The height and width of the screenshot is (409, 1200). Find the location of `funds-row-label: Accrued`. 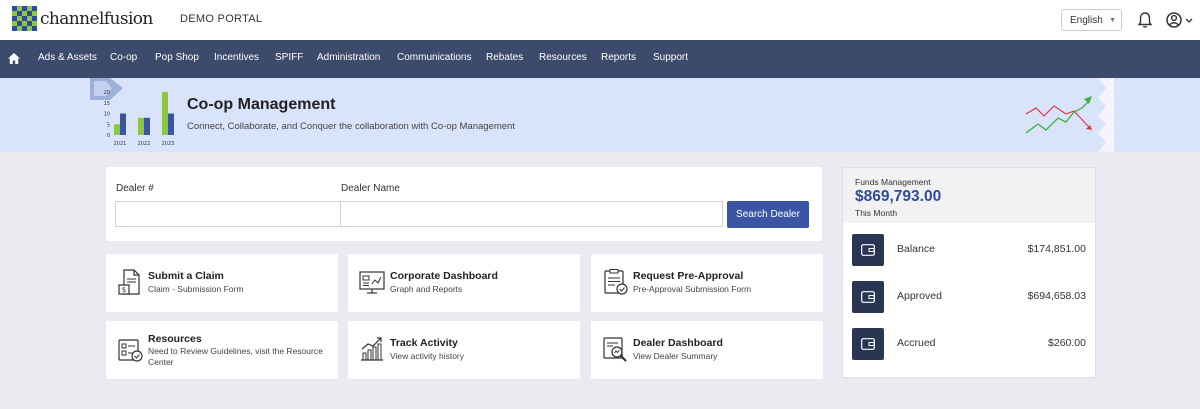

funds-row-label: Accrued is located at coordinates (916, 343).